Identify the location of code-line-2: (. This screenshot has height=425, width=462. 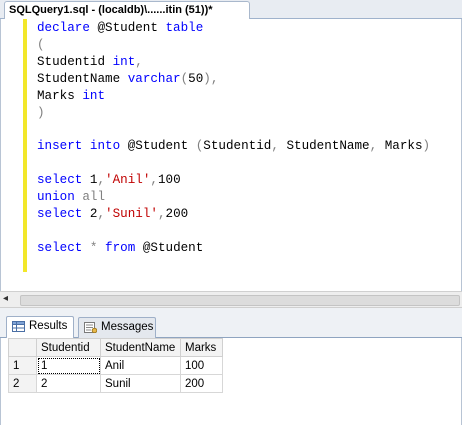
(41, 45).